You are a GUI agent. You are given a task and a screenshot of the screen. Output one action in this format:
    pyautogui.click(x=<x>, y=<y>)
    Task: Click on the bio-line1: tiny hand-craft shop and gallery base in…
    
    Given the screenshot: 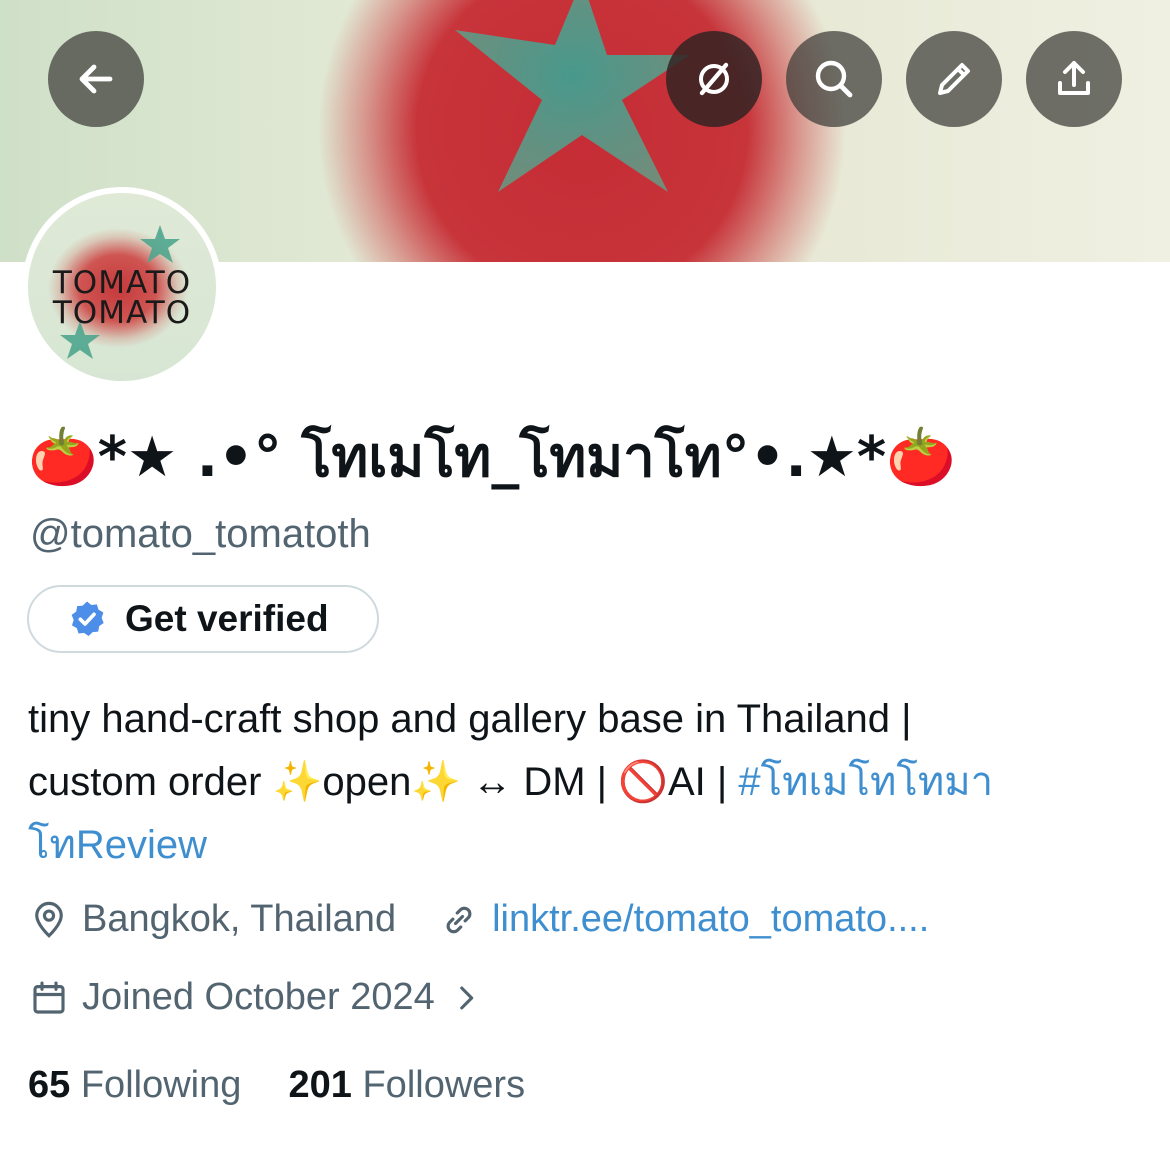 What is the action you would take?
    pyautogui.click(x=470, y=719)
    